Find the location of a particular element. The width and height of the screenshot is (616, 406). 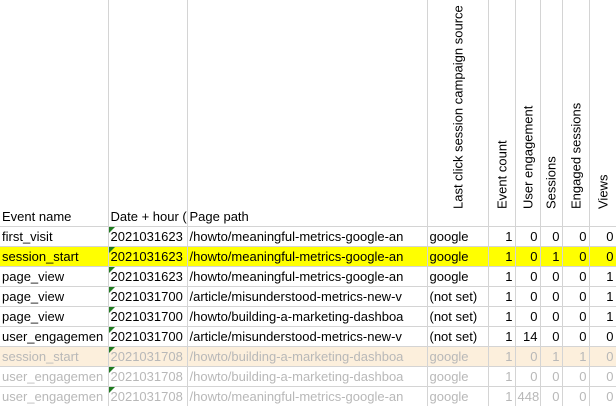

header-engaged-sessions: Engaged sessions is located at coordinates (576, 113).